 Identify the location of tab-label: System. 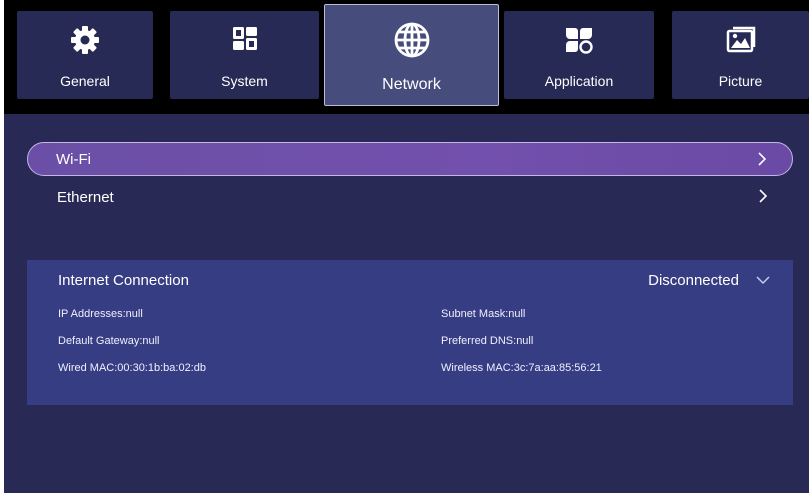
(244, 81).